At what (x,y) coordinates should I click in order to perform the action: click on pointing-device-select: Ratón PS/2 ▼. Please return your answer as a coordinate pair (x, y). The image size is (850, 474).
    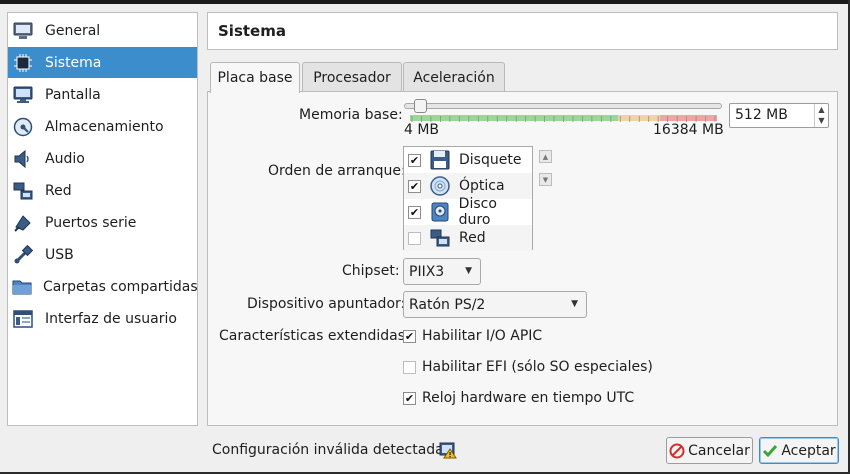
    Looking at the image, I should click on (495, 304).